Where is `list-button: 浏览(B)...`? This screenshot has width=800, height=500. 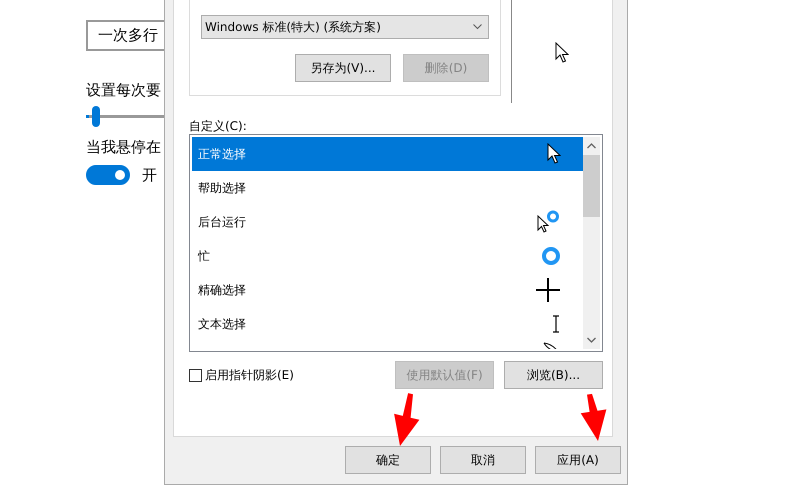 list-button: 浏览(B)... is located at coordinates (553, 375).